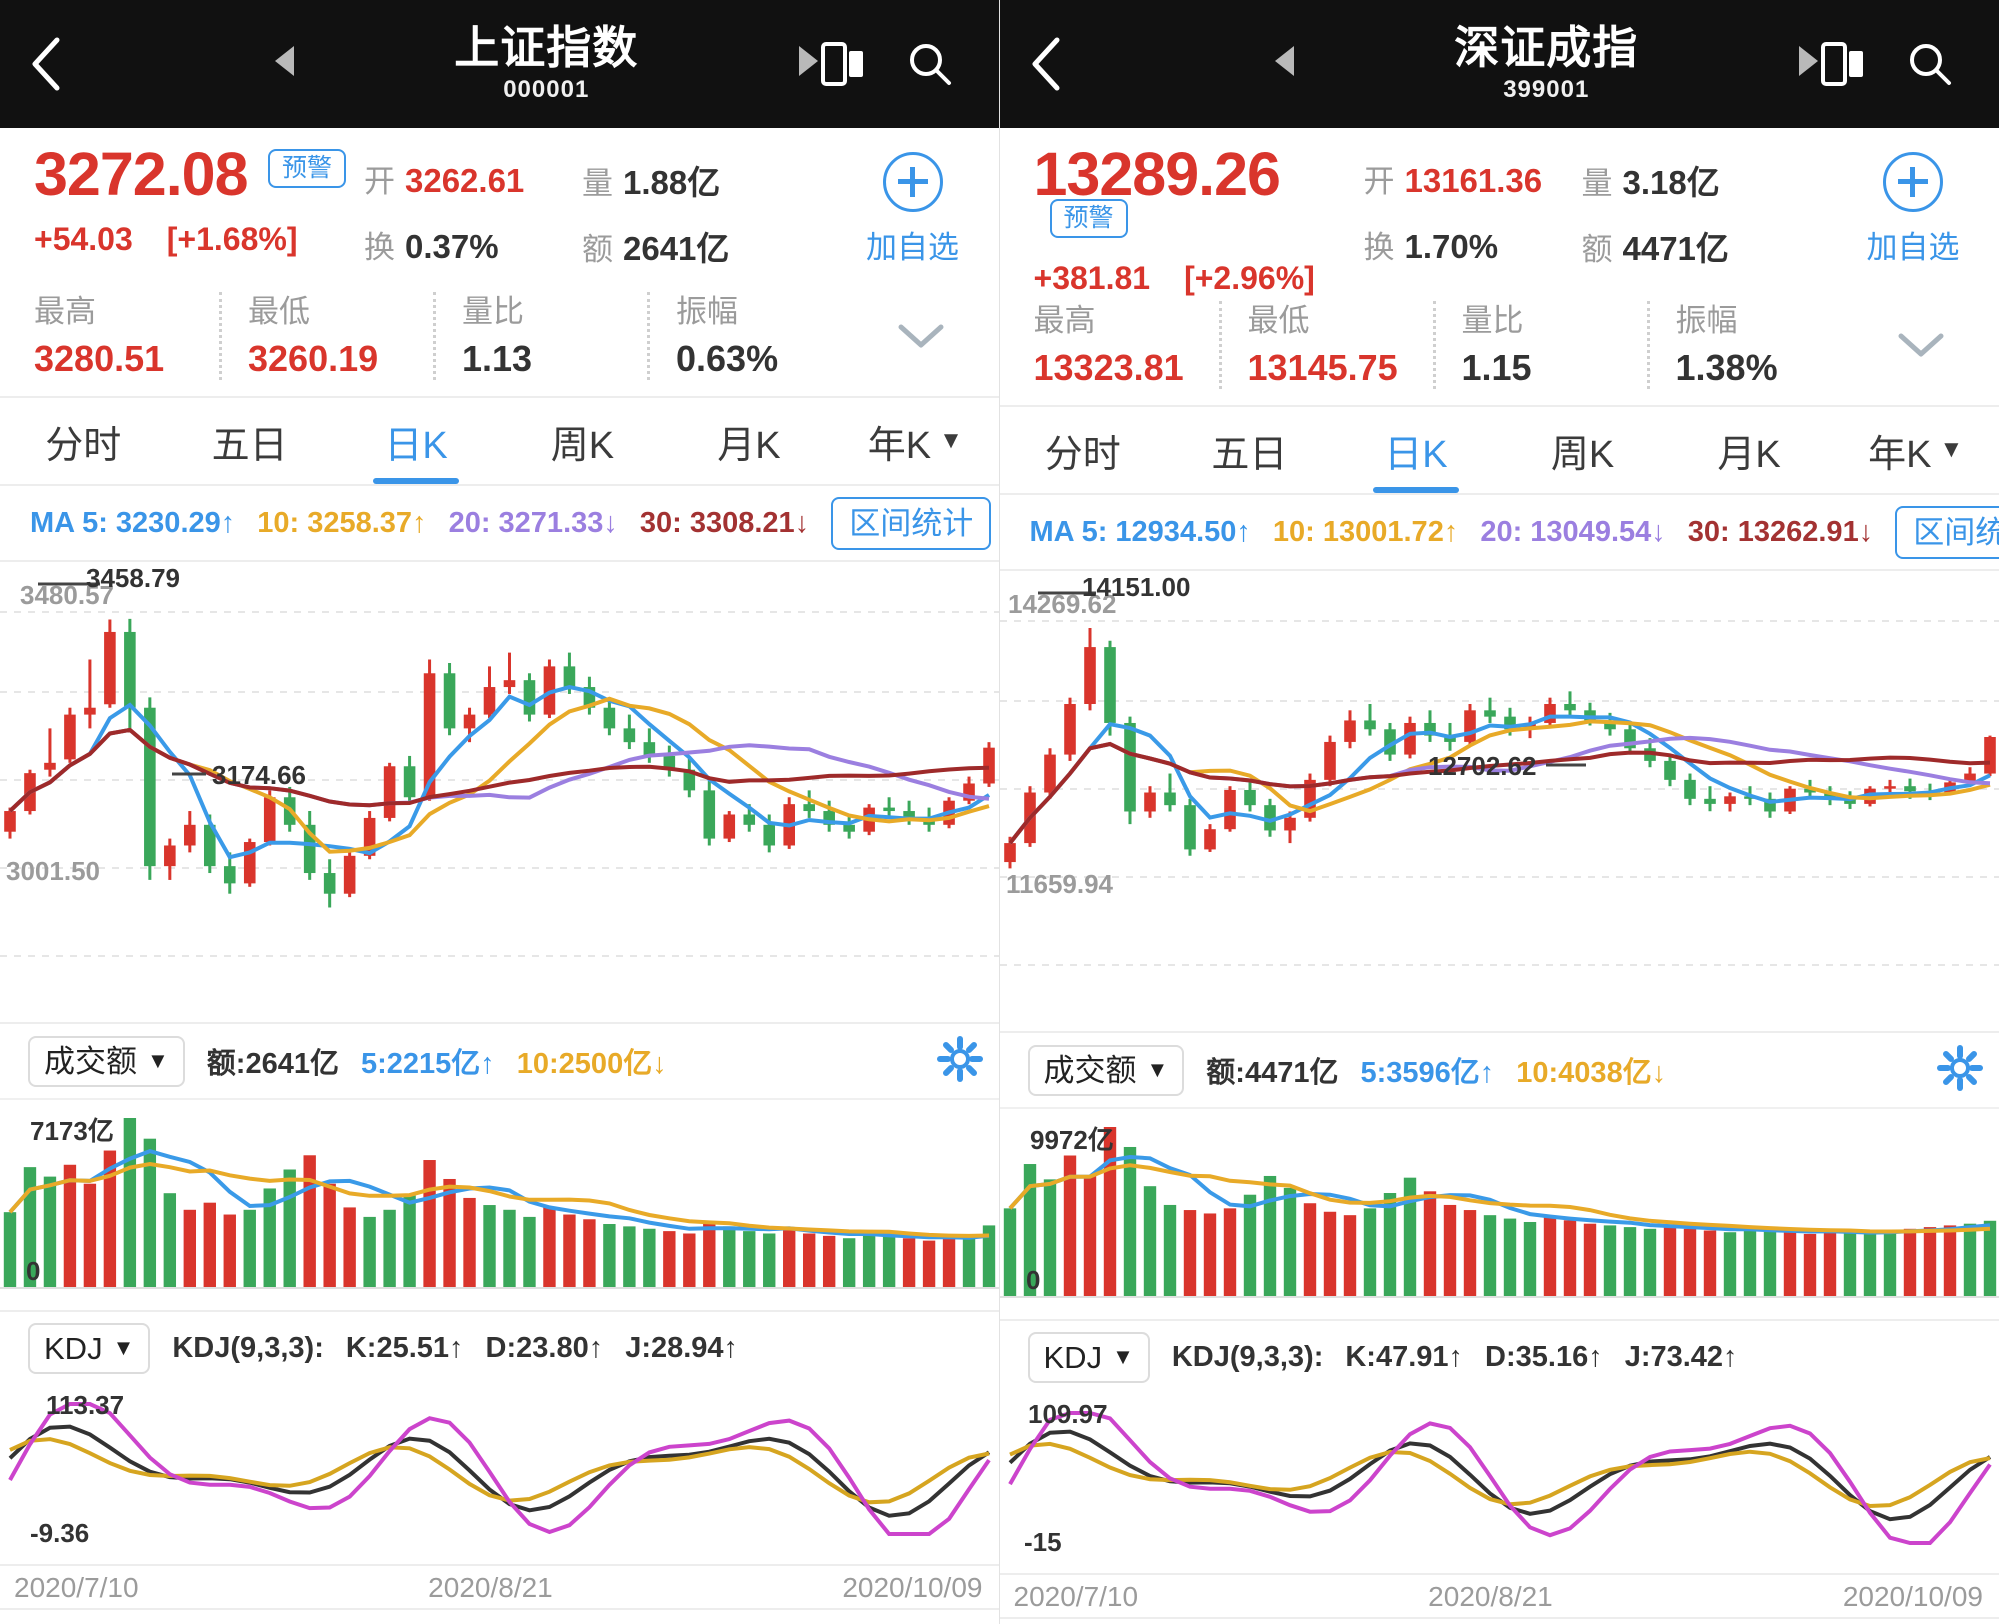 Image resolution: width=1999 pixels, height=1624 pixels. I want to click on volume-chart-sz: 9972亿 0, so click(1499, 1214).